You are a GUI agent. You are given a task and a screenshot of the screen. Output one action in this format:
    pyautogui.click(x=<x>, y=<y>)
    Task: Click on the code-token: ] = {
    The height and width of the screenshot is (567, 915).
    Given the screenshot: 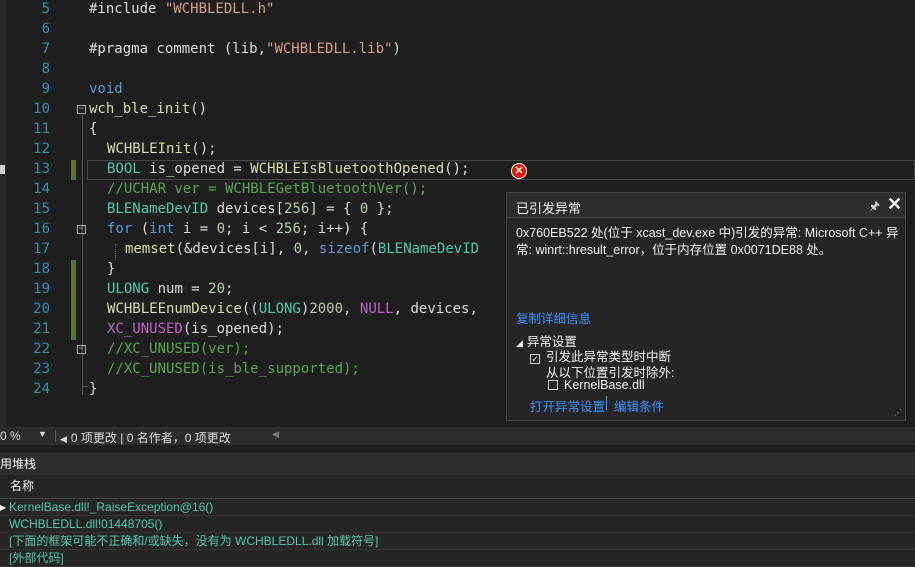 What is the action you would take?
    pyautogui.click(x=334, y=209)
    